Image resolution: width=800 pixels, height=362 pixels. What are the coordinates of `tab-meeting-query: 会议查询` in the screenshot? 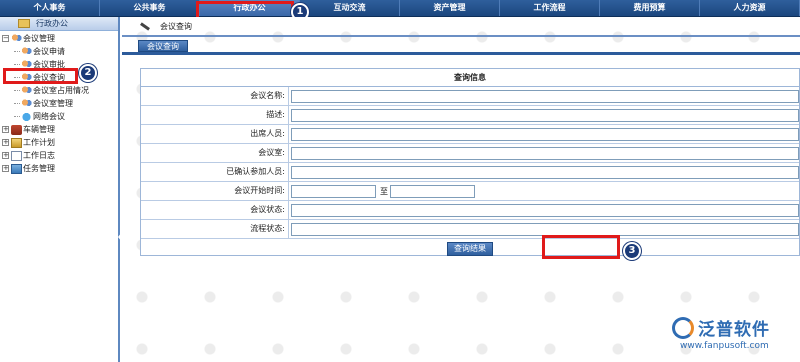 It's located at (163, 46).